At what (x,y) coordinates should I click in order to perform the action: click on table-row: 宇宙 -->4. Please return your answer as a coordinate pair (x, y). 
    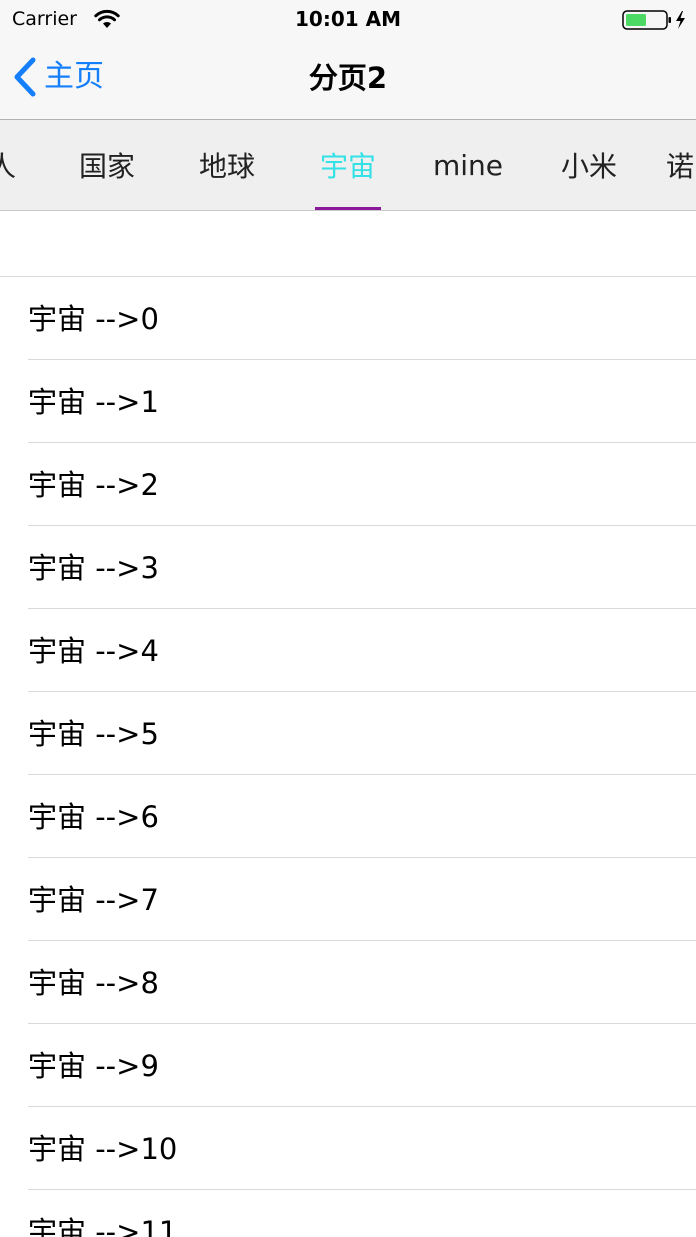
    Looking at the image, I should click on (348, 650).